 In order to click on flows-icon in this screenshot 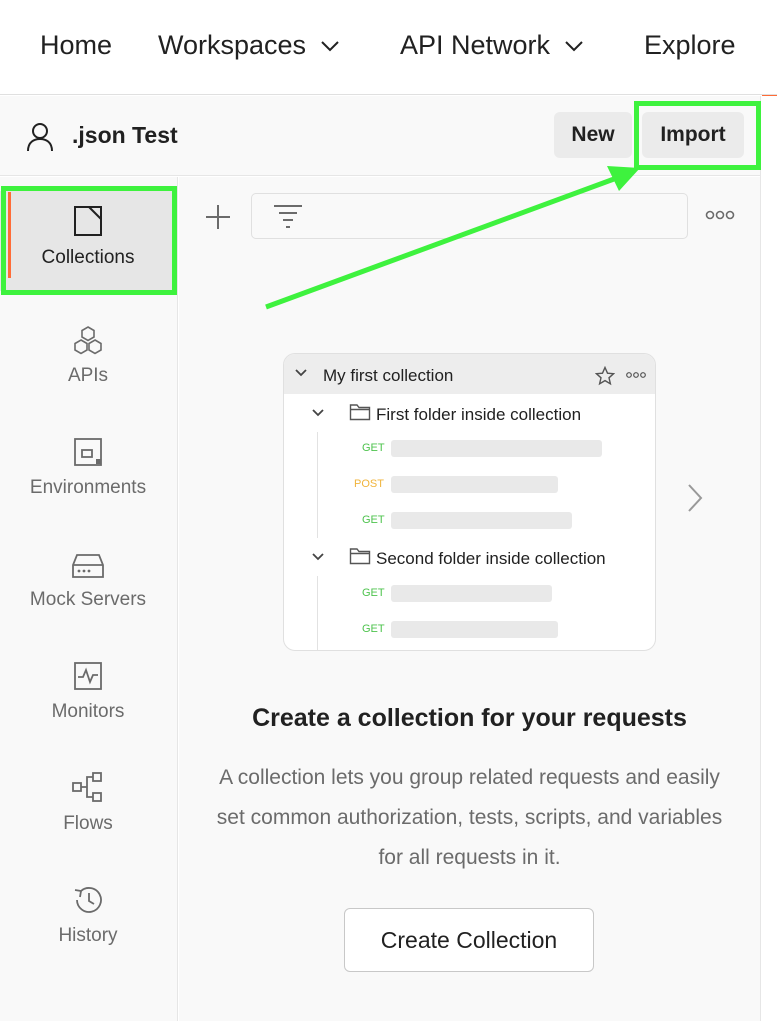, I will do `click(87, 787)`.